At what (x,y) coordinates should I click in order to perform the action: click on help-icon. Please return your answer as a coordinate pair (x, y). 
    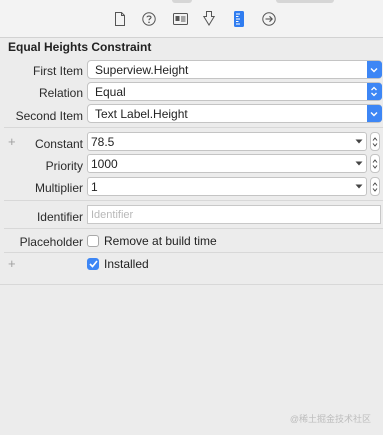
    Looking at the image, I should click on (149, 18).